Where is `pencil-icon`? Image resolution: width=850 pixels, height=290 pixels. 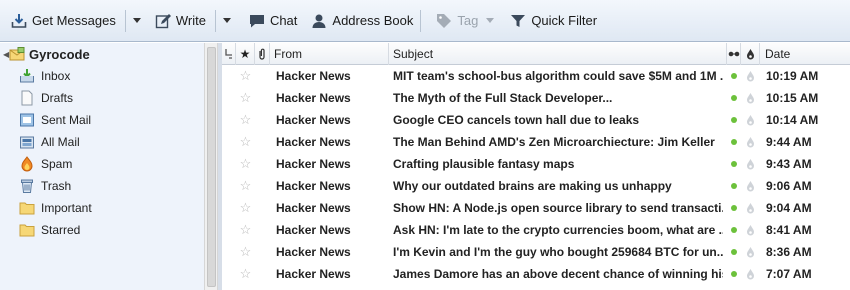 pencil-icon is located at coordinates (163, 20).